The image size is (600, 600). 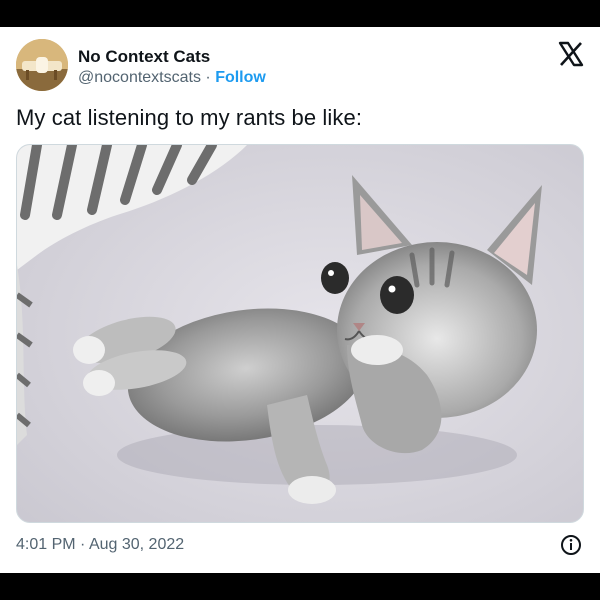 I want to click on author-handle: @nocontextscats, so click(x=139, y=77).